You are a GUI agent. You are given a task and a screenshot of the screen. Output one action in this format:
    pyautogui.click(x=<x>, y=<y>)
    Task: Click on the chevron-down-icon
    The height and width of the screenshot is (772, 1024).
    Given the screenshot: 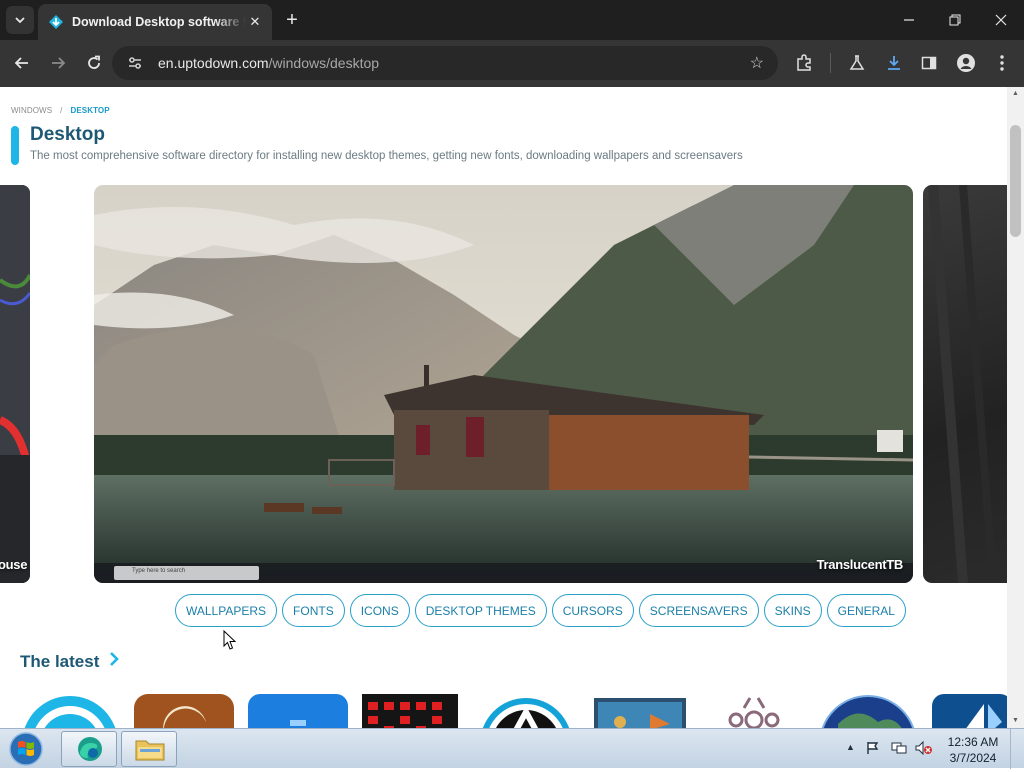 What is the action you would take?
    pyautogui.click(x=20, y=20)
    